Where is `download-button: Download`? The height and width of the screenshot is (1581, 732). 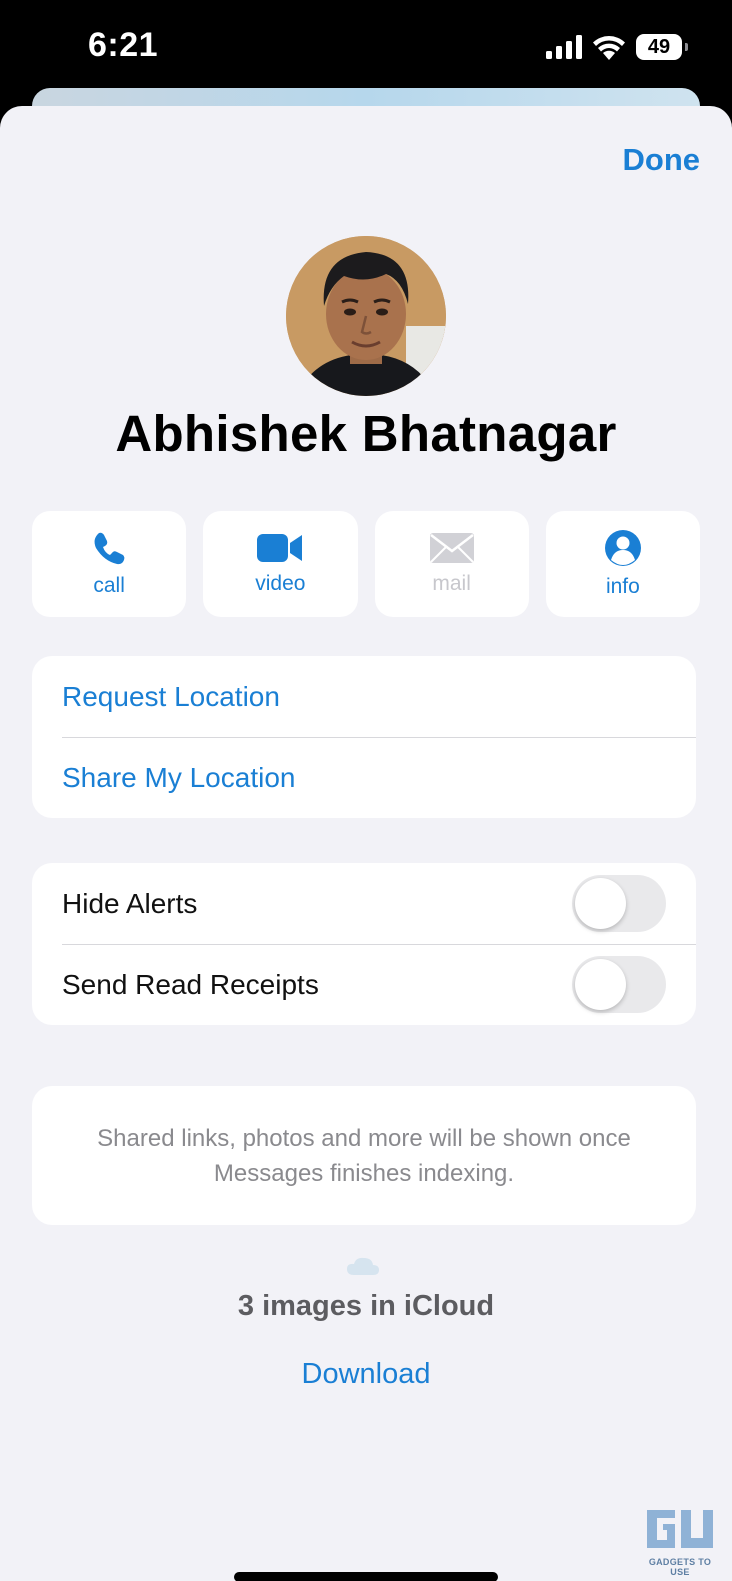
download-button: Download is located at coordinates (366, 1374).